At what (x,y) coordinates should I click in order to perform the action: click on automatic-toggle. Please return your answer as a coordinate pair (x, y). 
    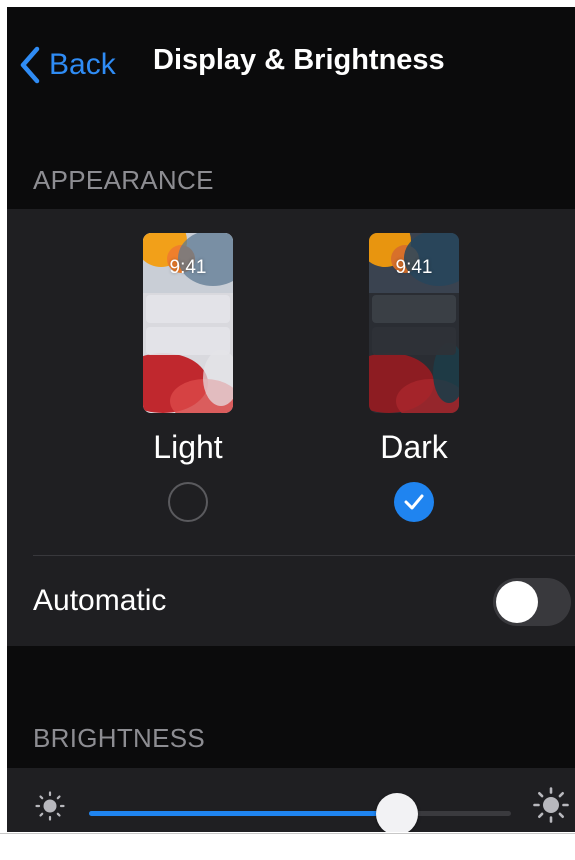
    Looking at the image, I should click on (532, 602).